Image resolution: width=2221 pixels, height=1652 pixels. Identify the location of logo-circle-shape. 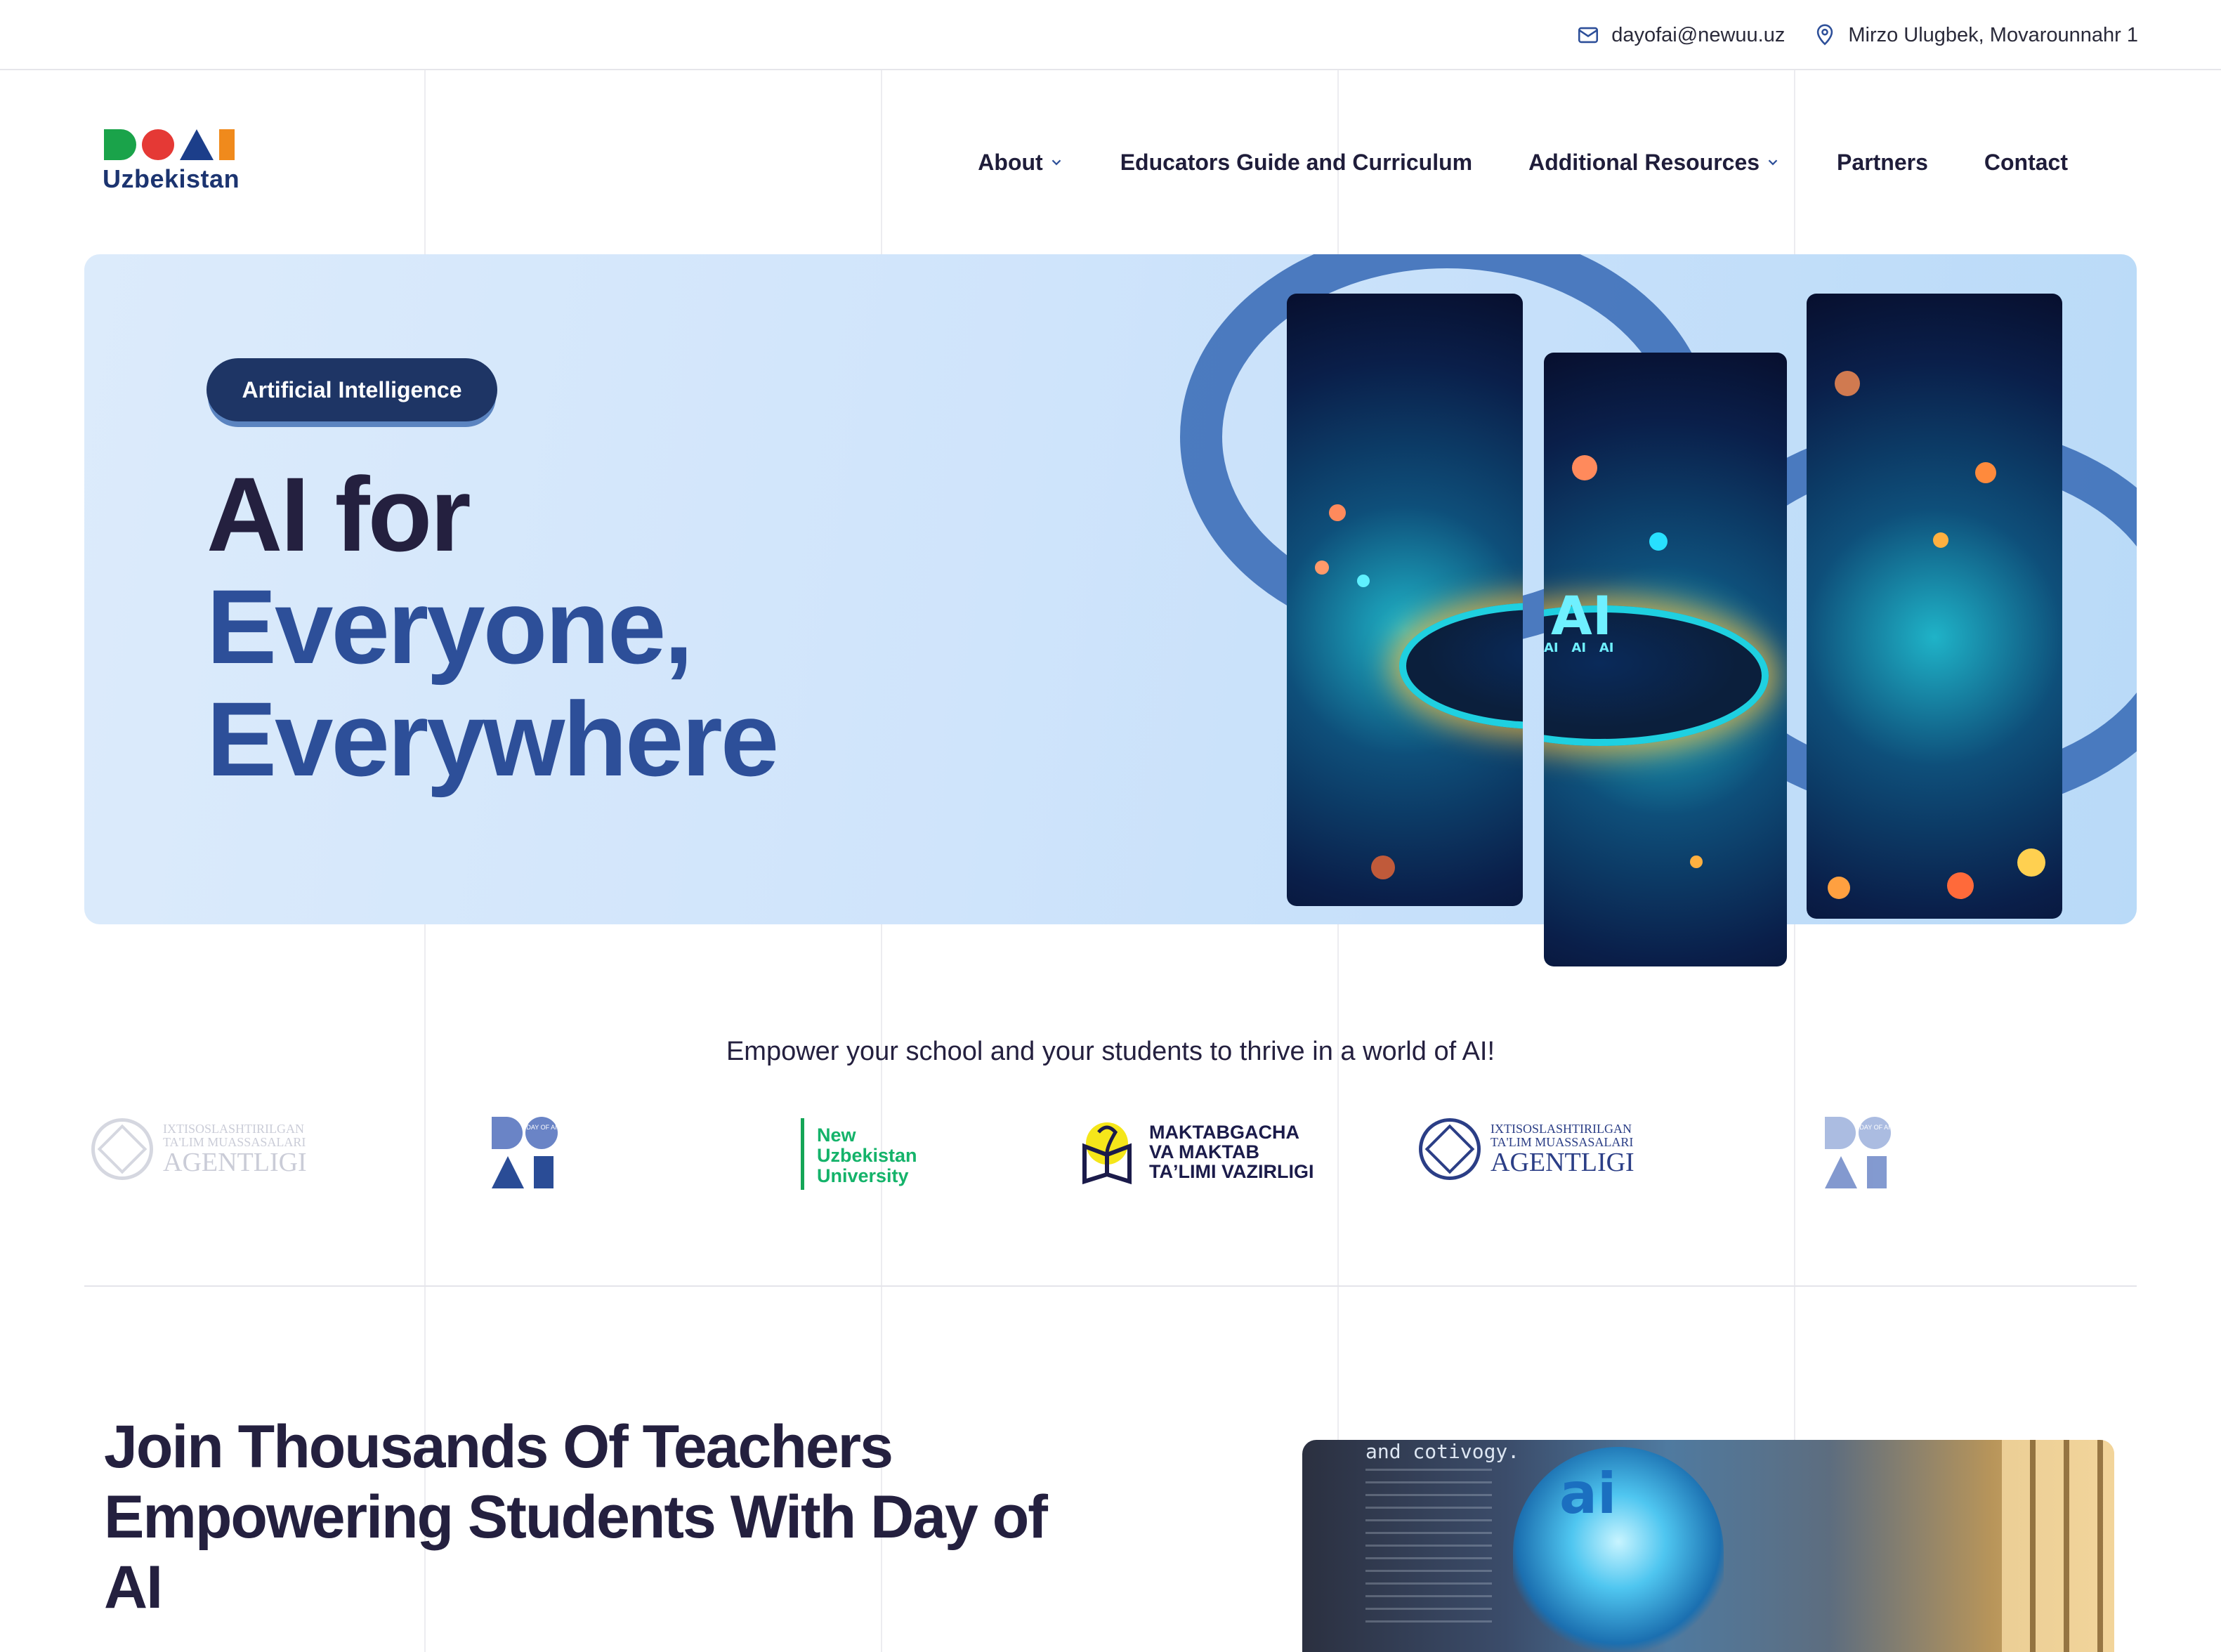
(158, 144).